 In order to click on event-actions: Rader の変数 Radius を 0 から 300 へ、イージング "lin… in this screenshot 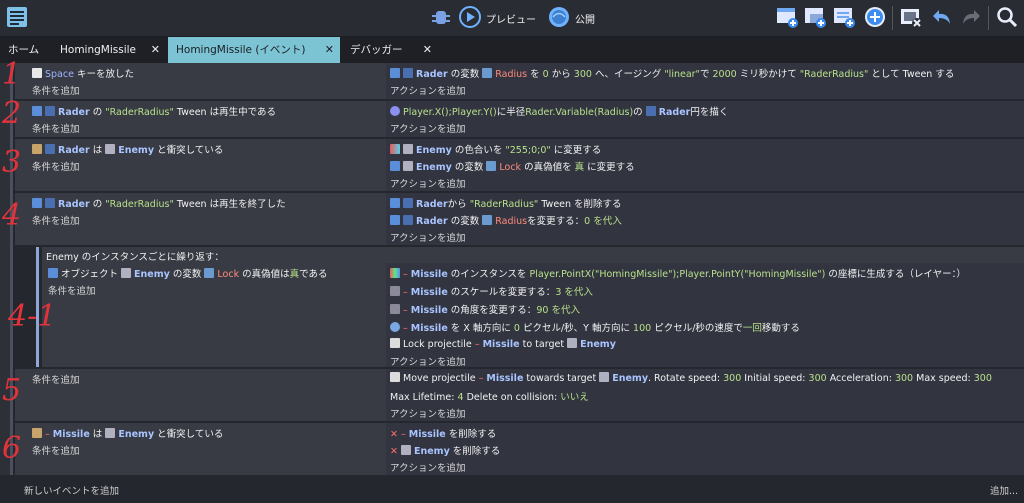, I will do `click(705, 81)`.